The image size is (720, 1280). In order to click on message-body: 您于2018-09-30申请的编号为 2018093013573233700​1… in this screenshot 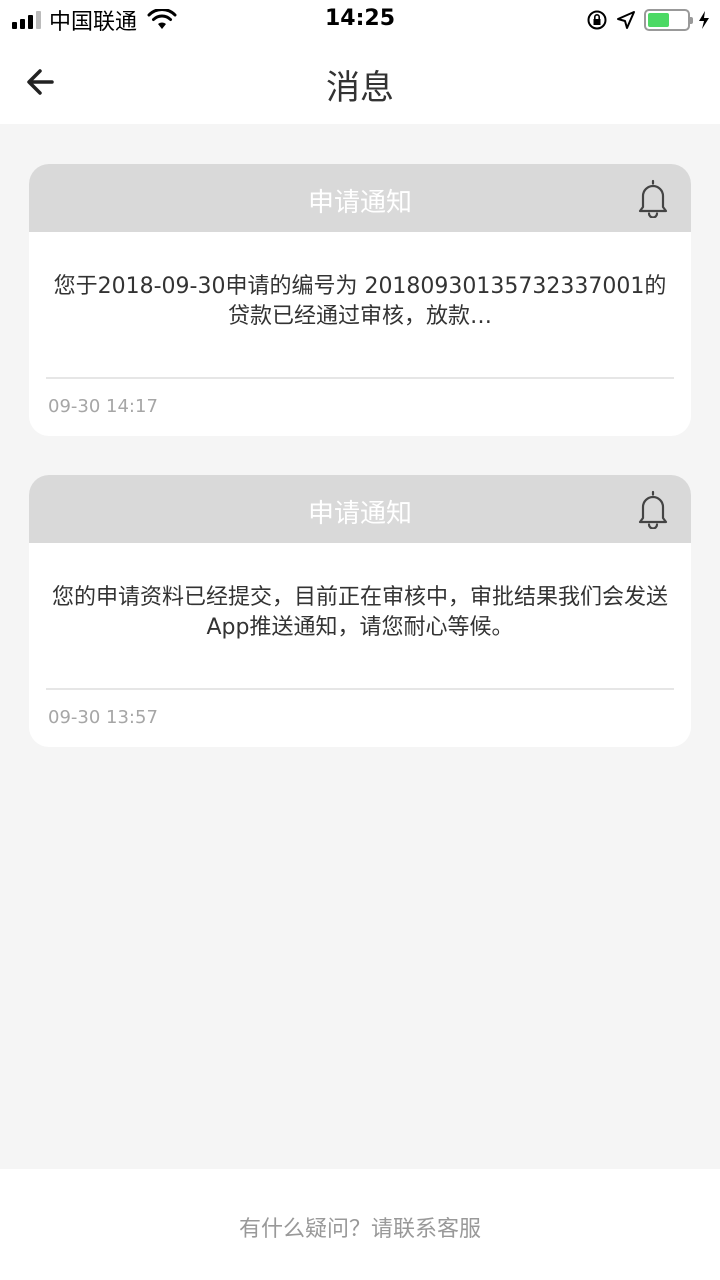, I will do `click(360, 301)`.